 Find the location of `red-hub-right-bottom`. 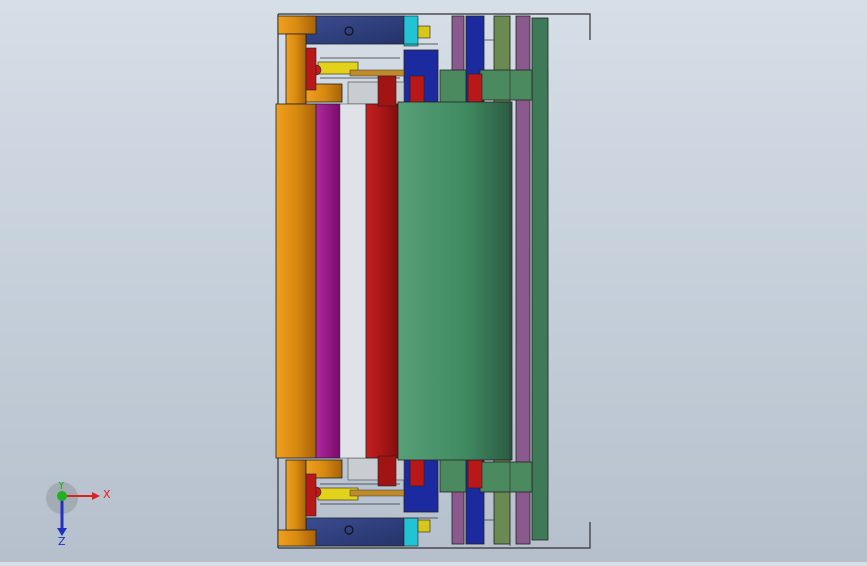

red-hub-right-bottom is located at coordinates (475, 474).